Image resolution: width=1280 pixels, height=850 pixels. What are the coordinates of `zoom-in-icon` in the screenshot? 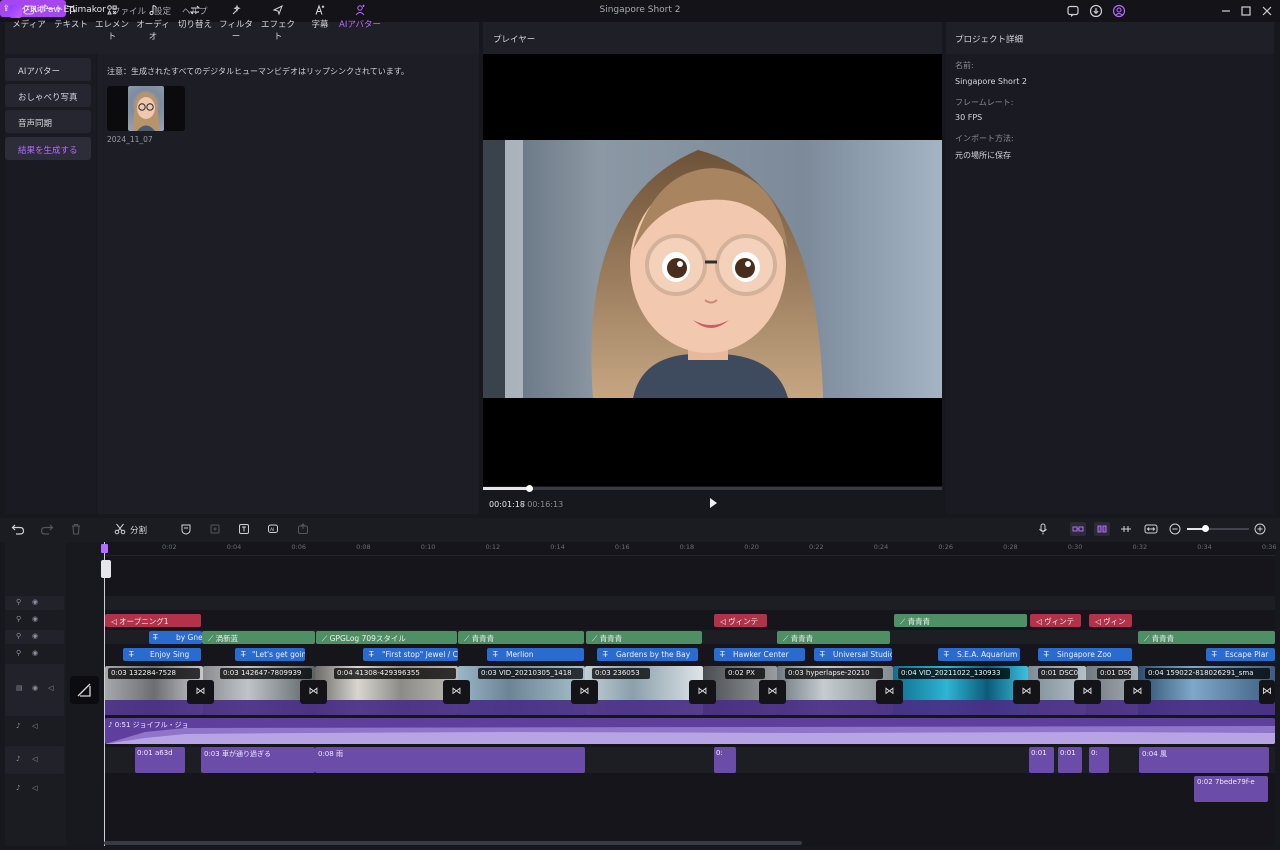 It's located at (1260, 529).